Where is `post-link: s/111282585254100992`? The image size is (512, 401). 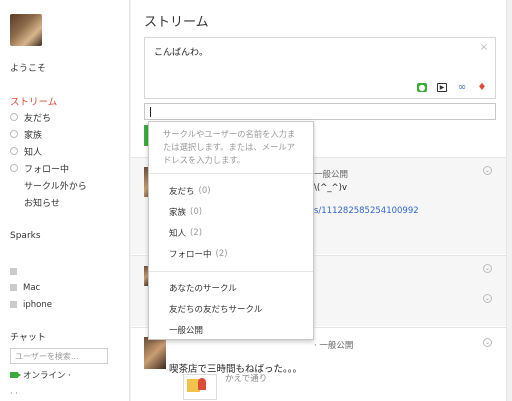 post-link: s/111282585254100992 is located at coordinates (366, 211).